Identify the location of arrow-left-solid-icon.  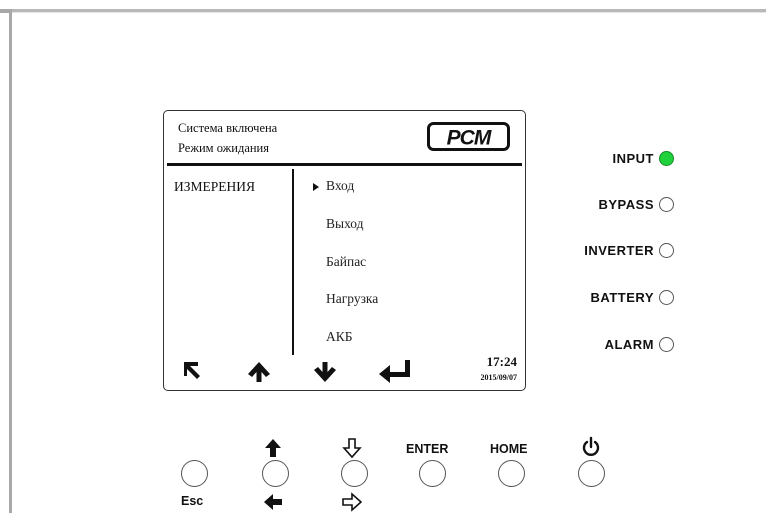
(273, 502).